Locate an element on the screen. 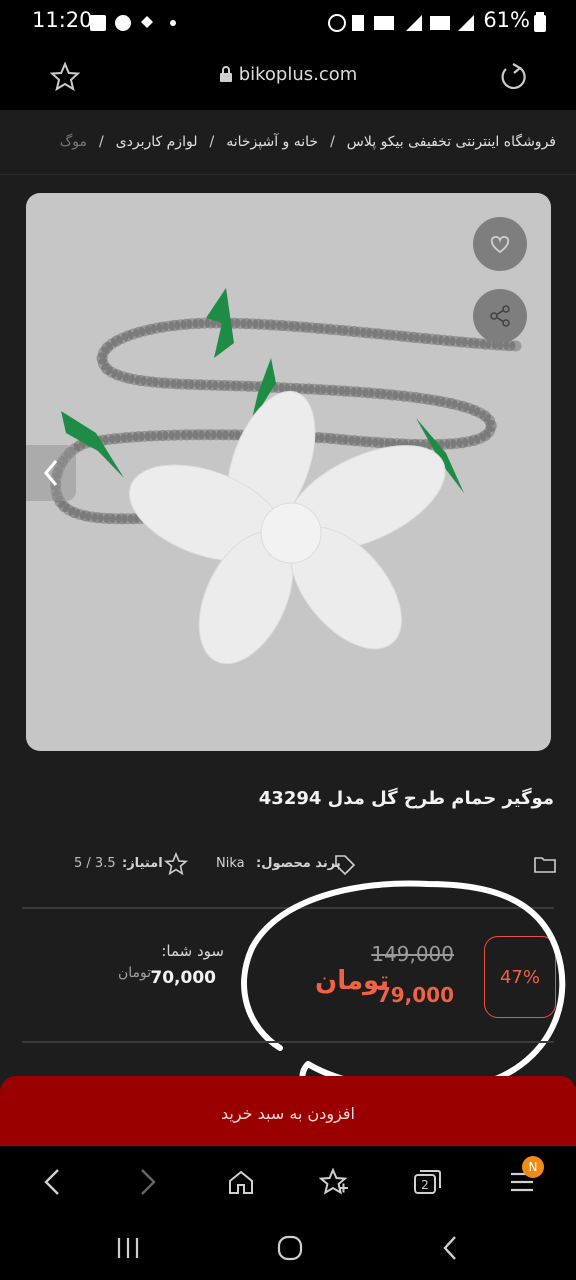  signal-icons is located at coordinates (401, 23).